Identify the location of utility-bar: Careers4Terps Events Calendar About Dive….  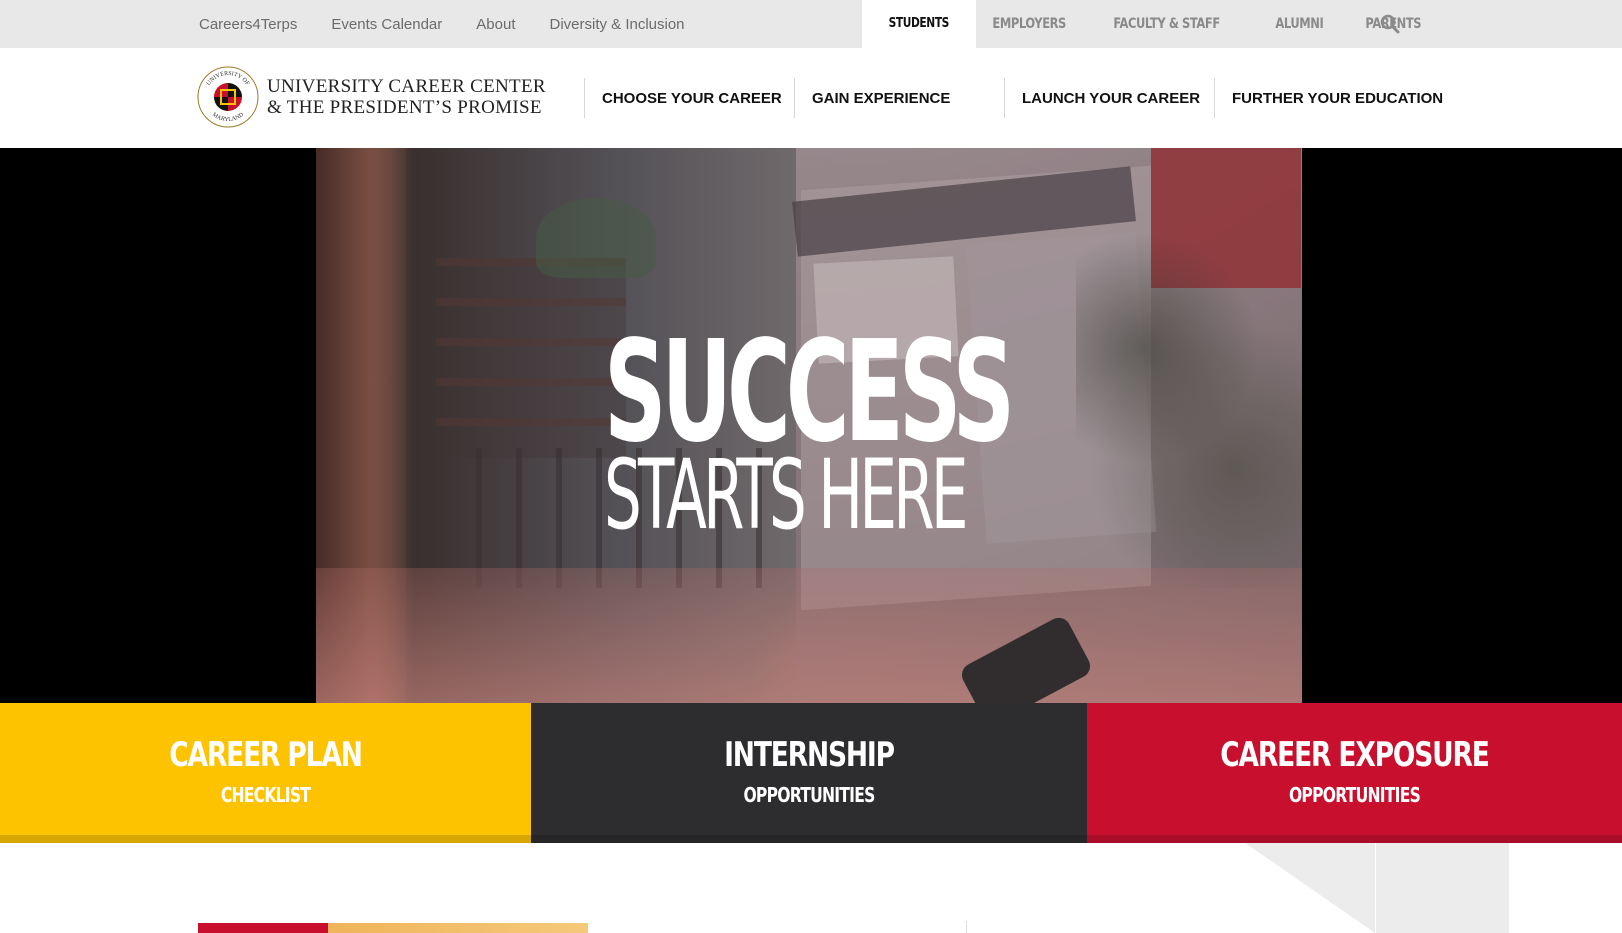
(811, 24).